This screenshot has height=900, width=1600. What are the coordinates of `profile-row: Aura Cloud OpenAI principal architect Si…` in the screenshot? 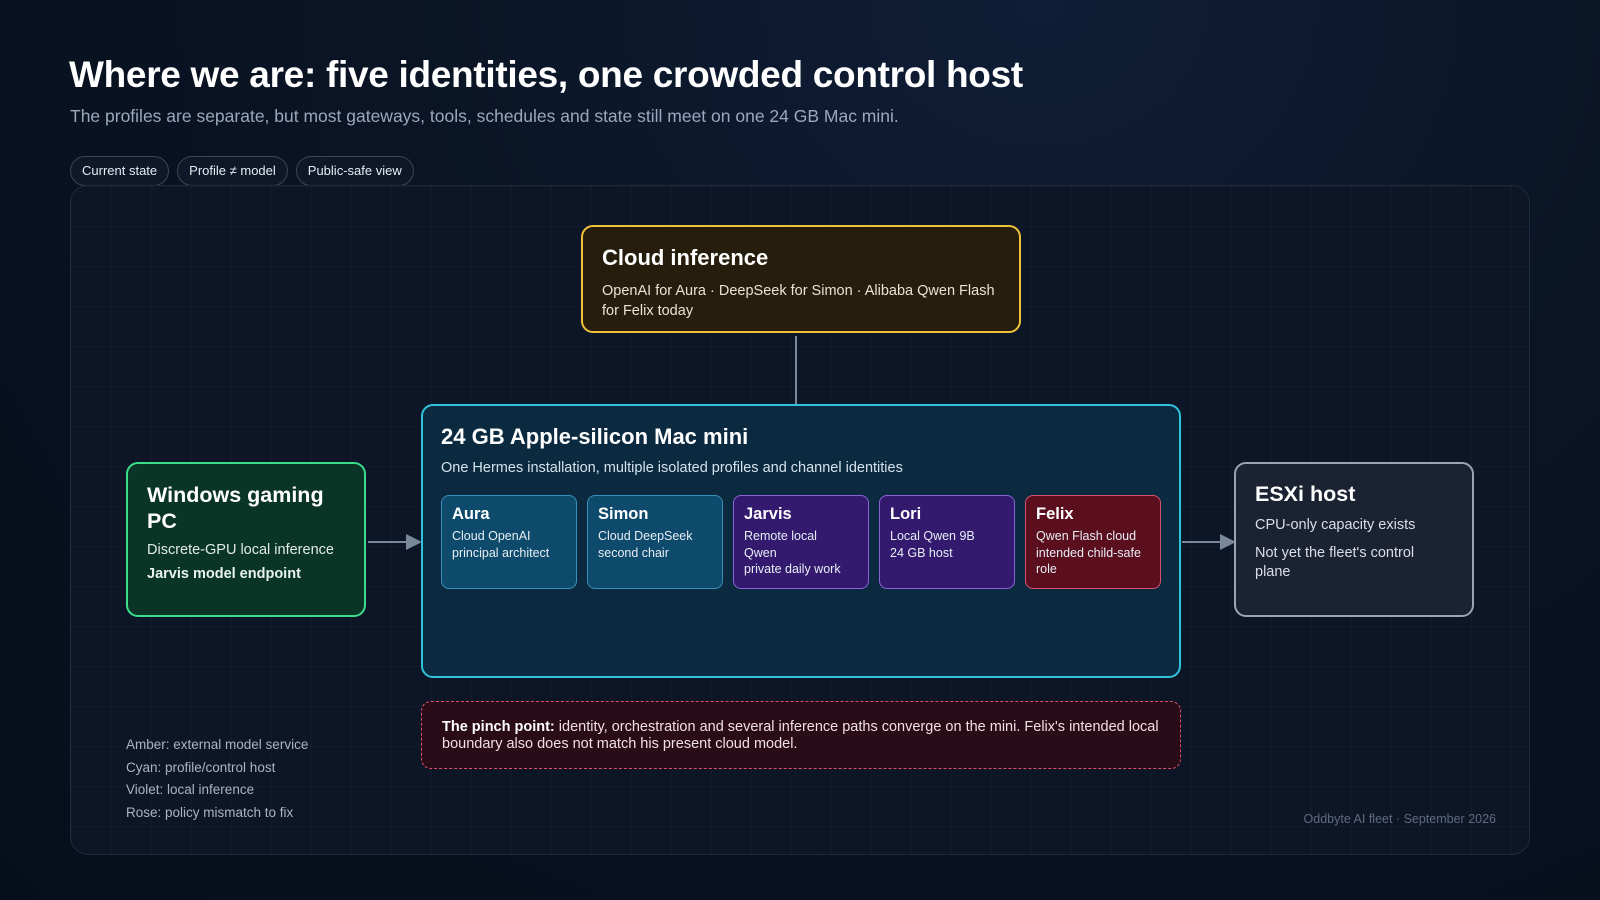 It's located at (801, 542).